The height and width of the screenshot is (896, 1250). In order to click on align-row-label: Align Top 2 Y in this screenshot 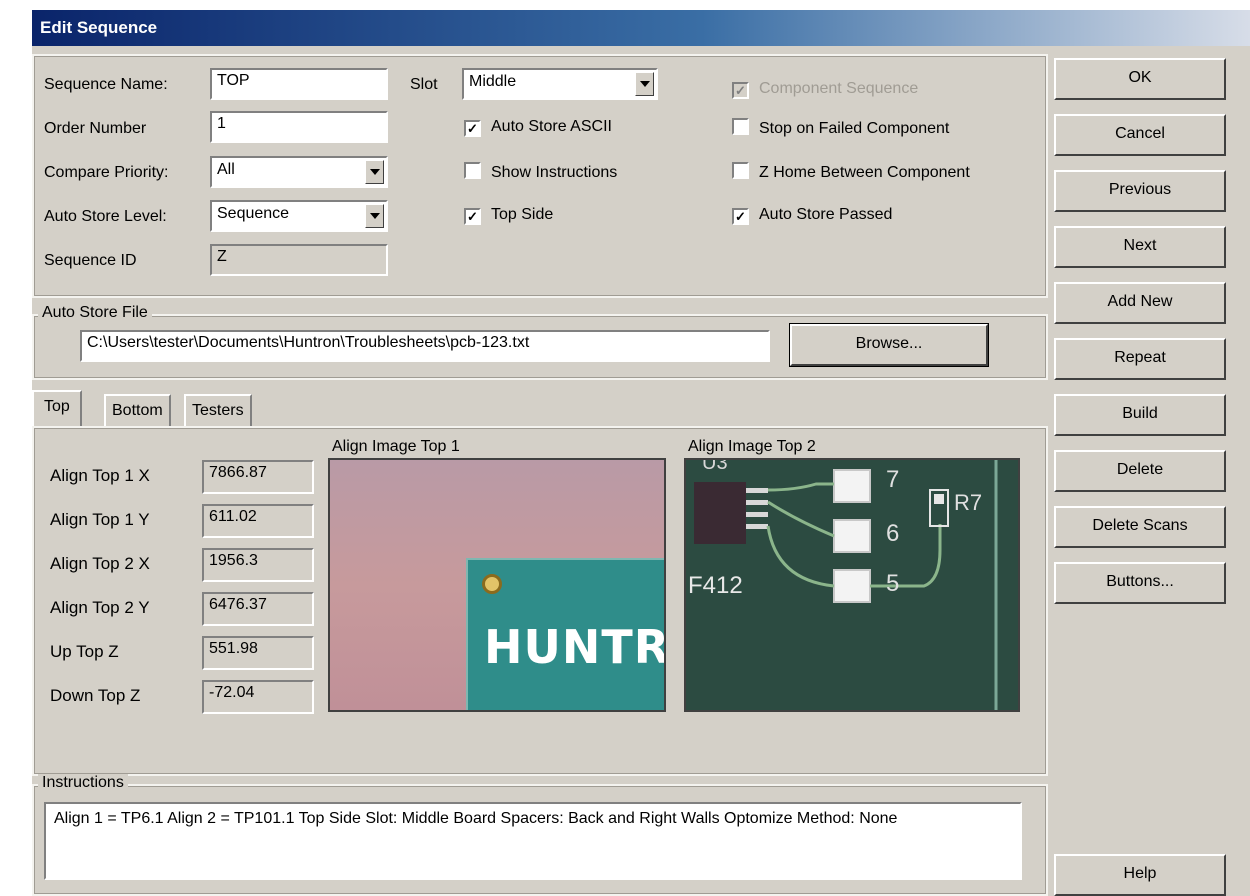, I will do `click(100, 607)`.